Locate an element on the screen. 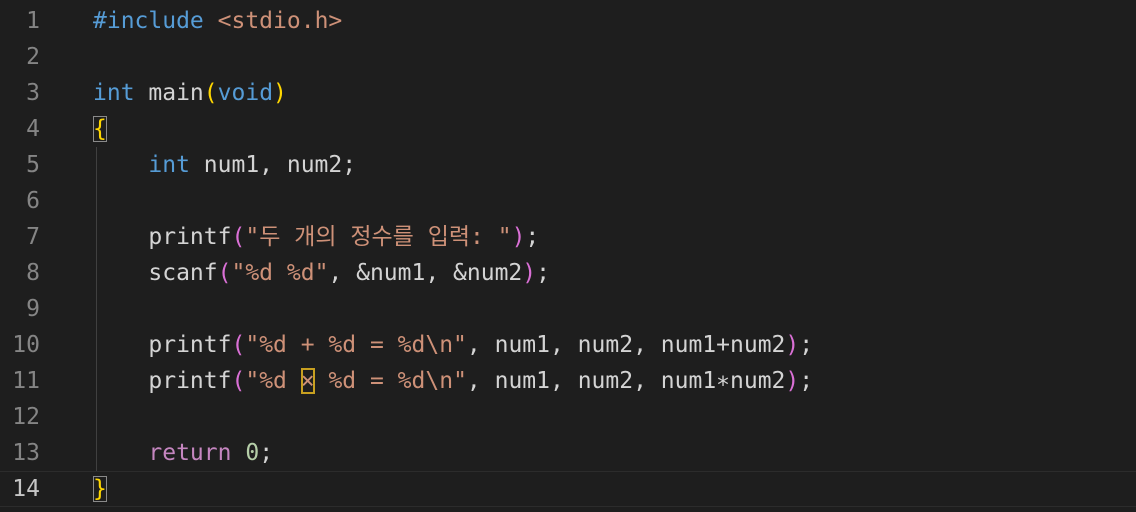 The height and width of the screenshot is (512, 1136). code-token: return is located at coordinates (190, 453).